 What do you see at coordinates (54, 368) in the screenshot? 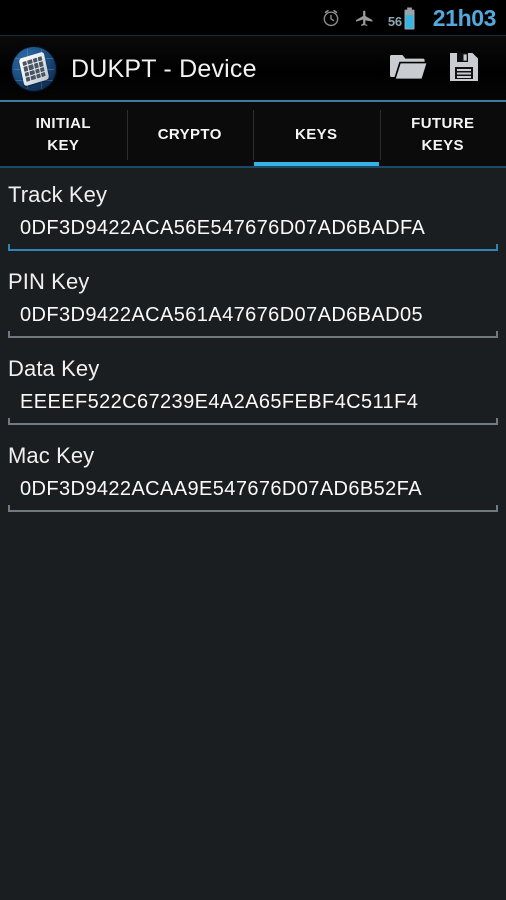
I see `data-key-label: Data Key` at bounding box center [54, 368].